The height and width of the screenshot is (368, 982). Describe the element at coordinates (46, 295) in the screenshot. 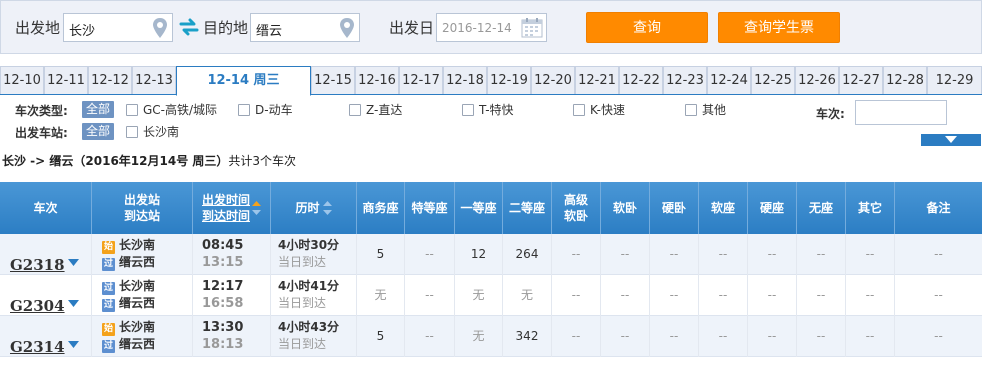

I see `train-cell: G2304` at that location.